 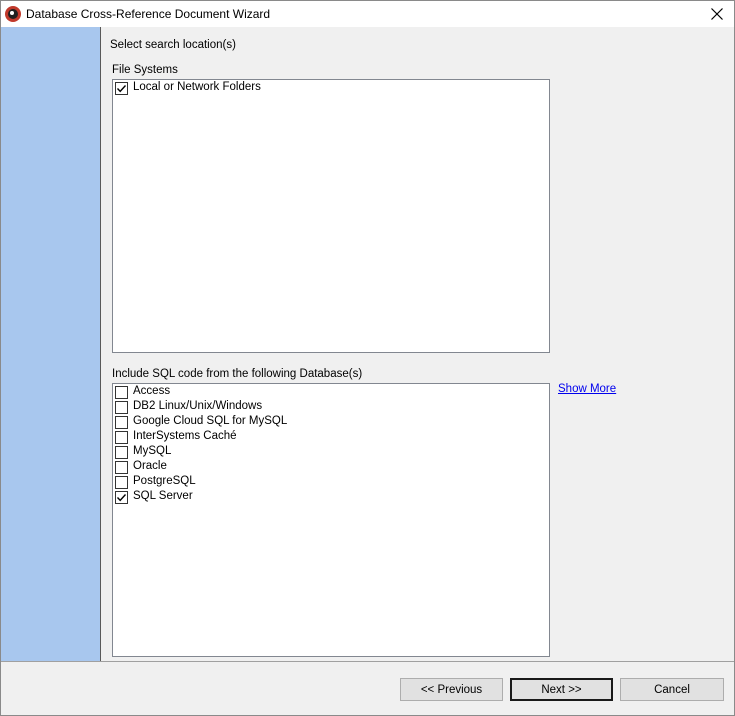 I want to click on next-button: Next >>, so click(x=561, y=689).